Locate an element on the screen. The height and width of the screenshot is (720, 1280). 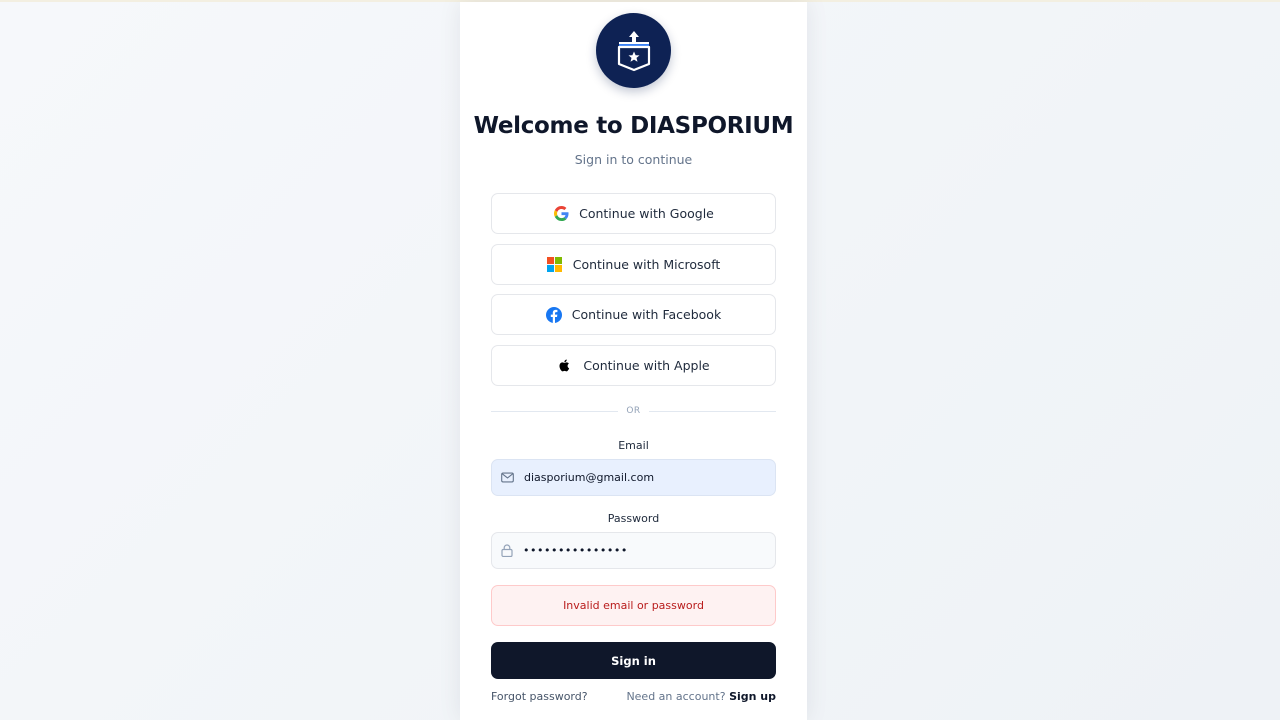
forgot-password-link: Forgot password? is located at coordinates (539, 696).